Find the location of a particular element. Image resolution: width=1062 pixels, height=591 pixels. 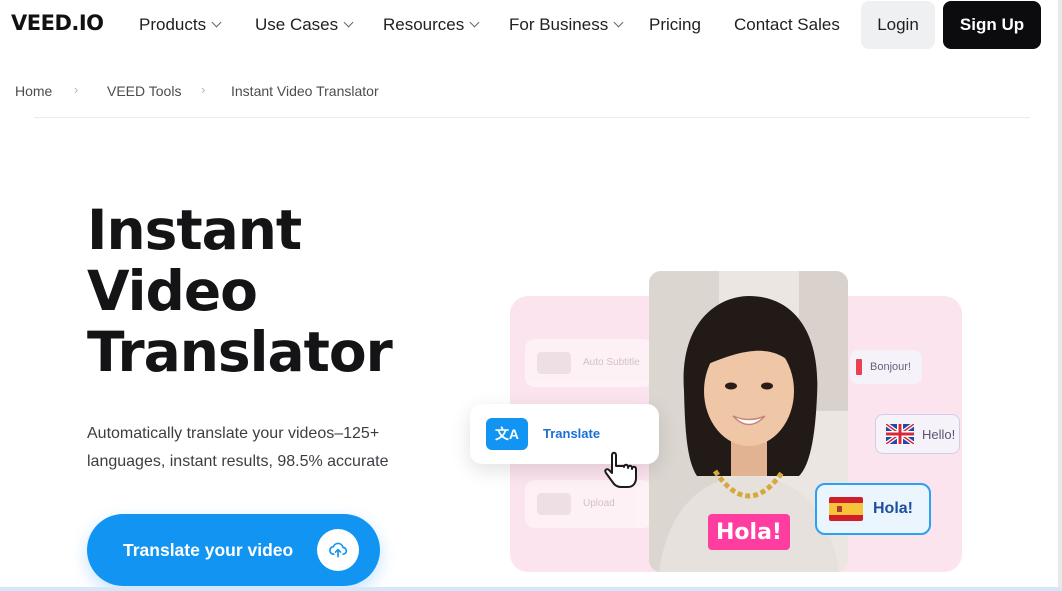

cloud-upload-icon is located at coordinates (554, 504).